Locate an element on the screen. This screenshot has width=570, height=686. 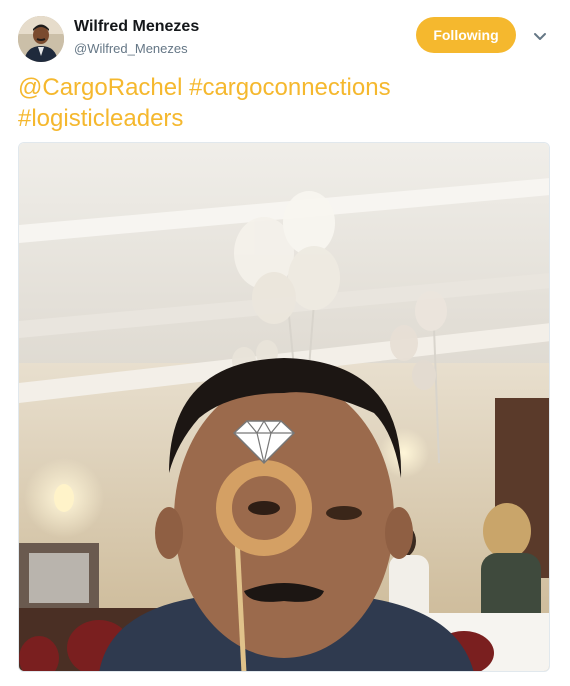
hashtag-link: #cargoconnections is located at coordinates (289, 87).